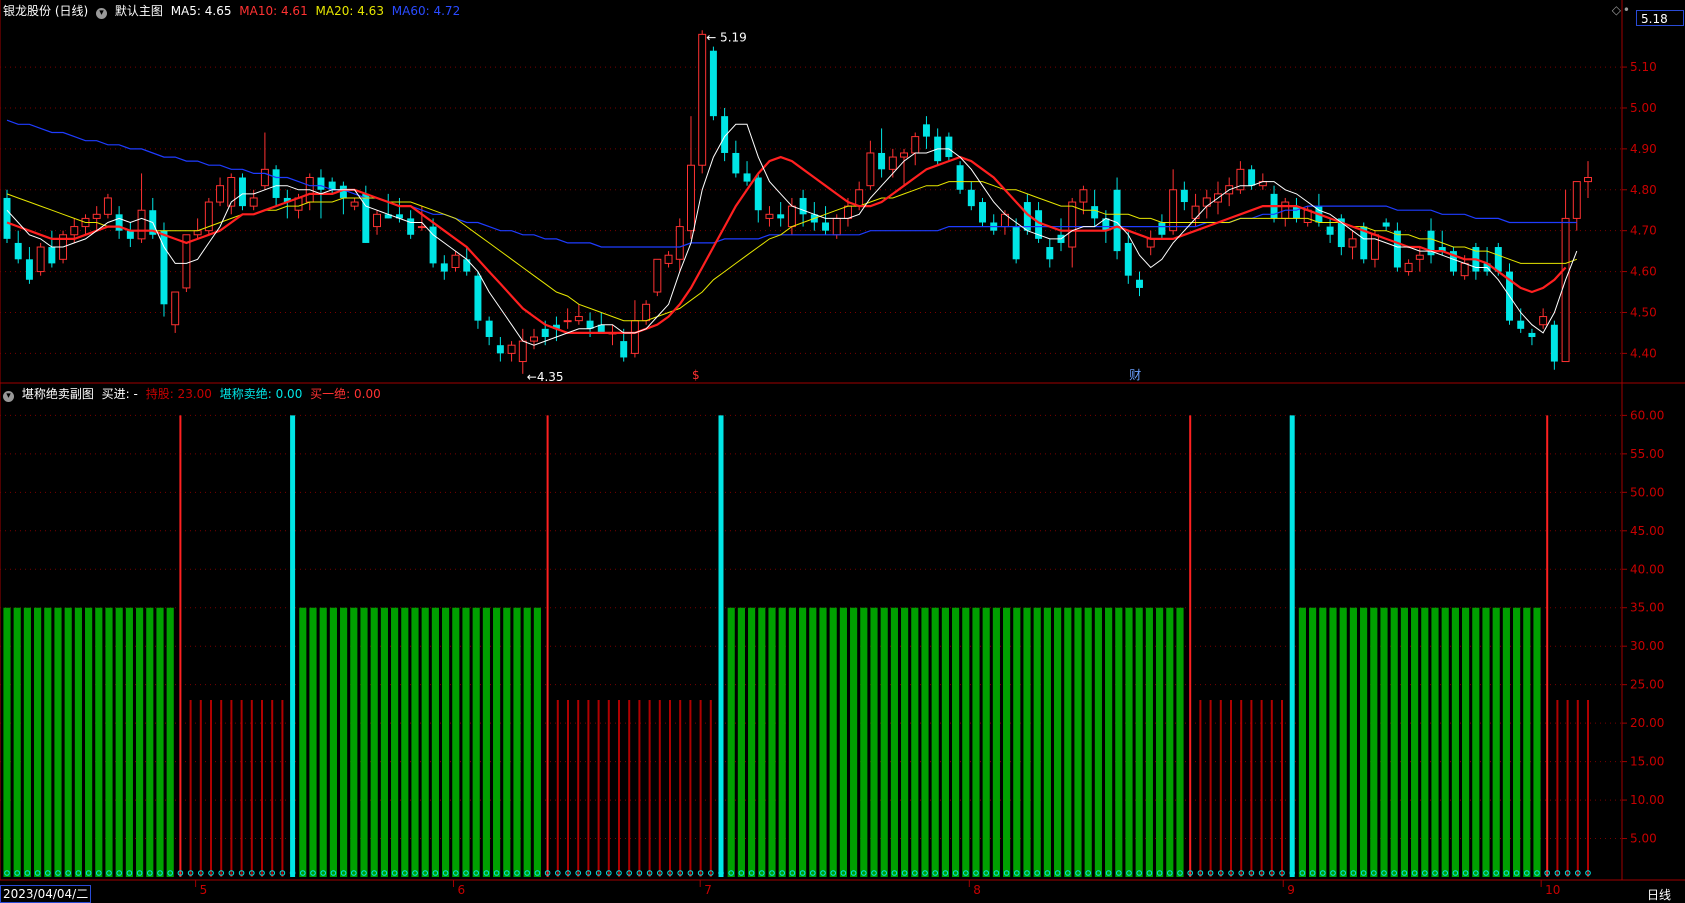 The height and width of the screenshot is (903, 1685). Describe the element at coordinates (1647, 569) in the screenshot. I see `y-tick-label: 40.00` at that location.